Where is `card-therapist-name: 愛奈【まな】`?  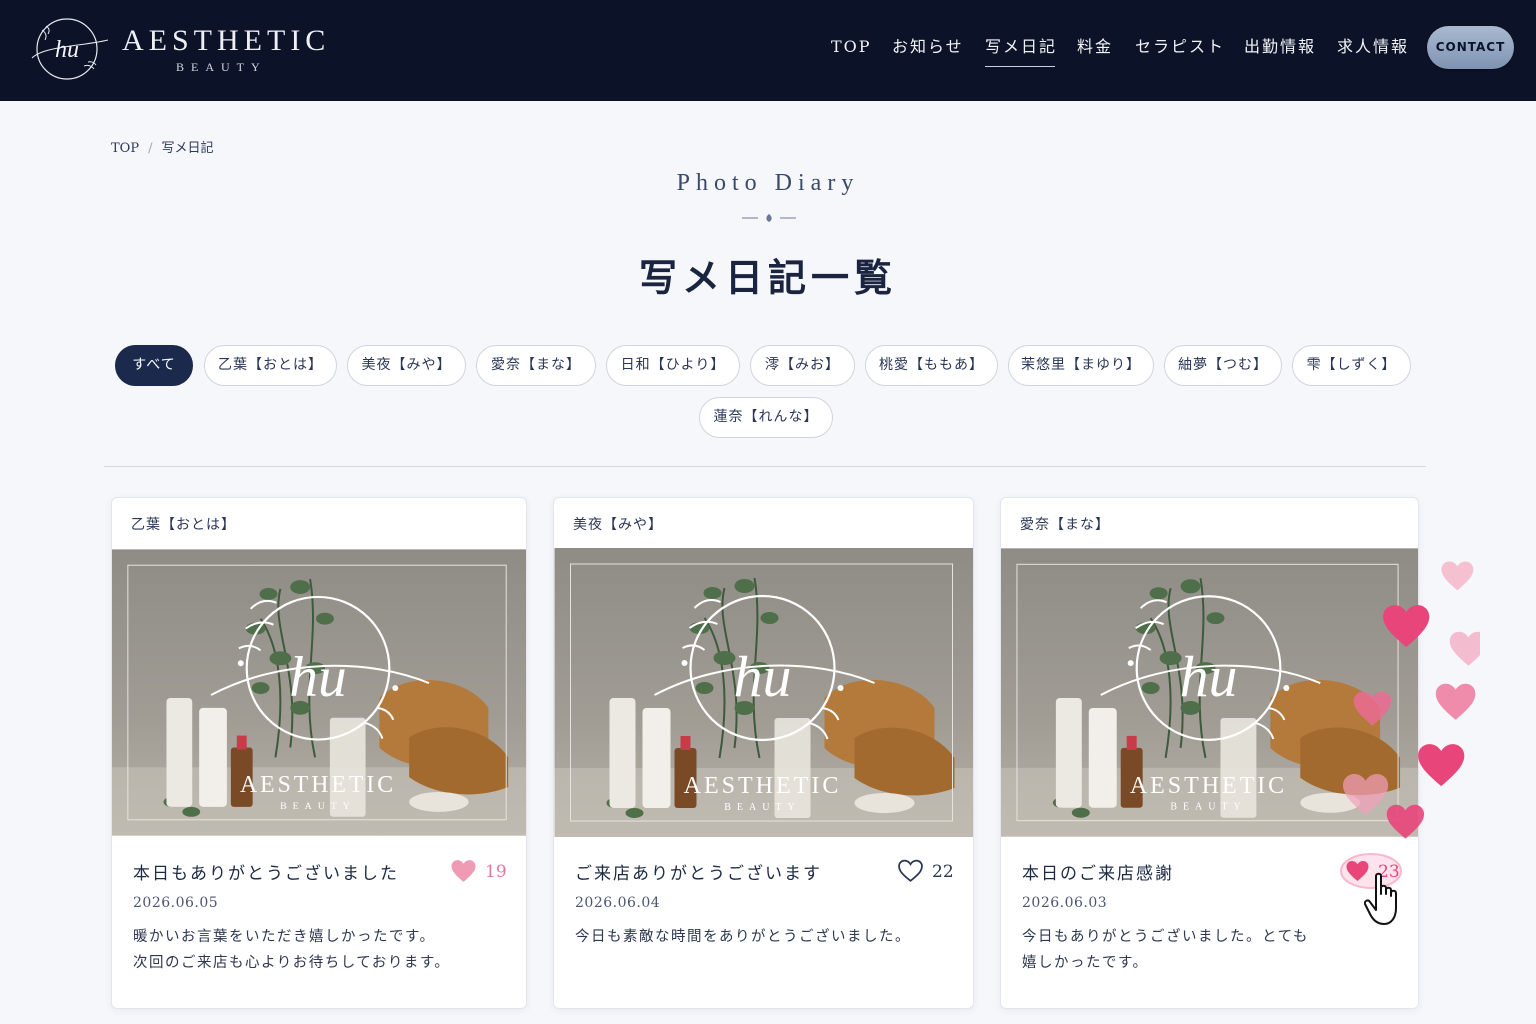
card-therapist-name: 愛奈【まな】 is located at coordinates (1065, 525).